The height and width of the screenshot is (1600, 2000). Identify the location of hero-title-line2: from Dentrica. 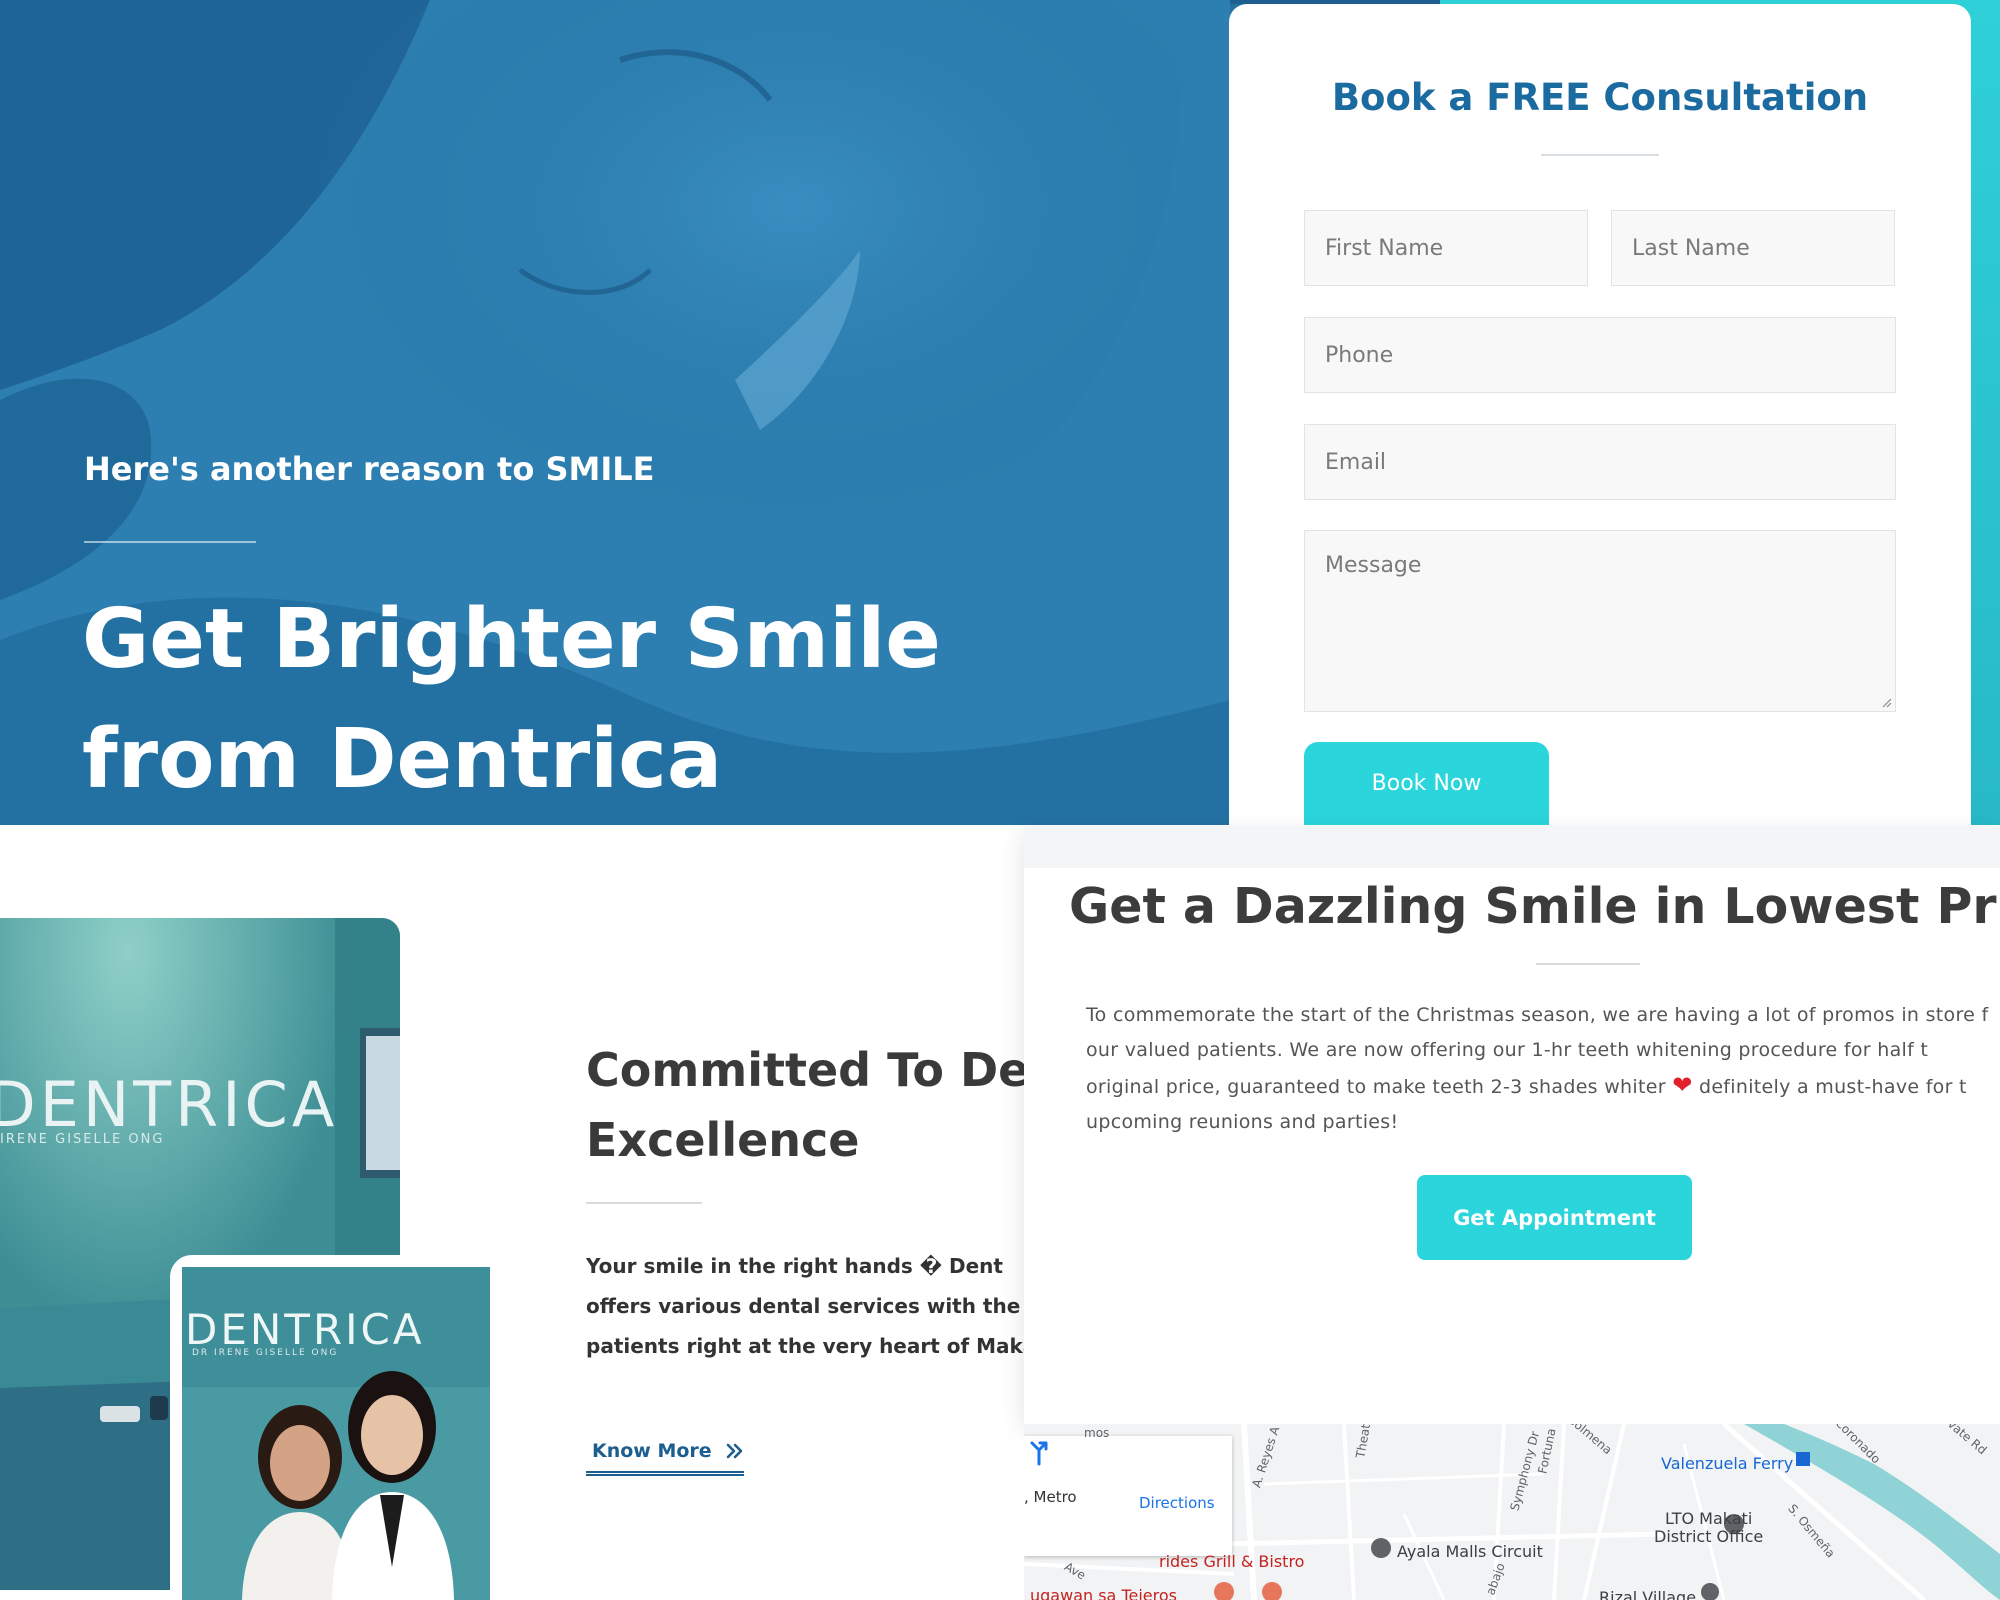
(402, 759).